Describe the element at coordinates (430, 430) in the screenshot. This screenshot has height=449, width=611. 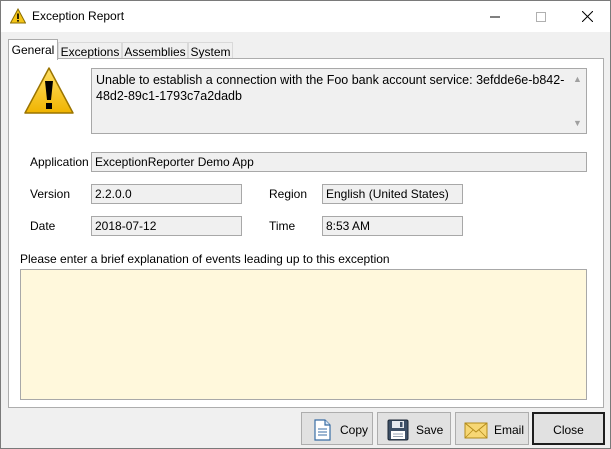
I see `save-label: Save` at that location.